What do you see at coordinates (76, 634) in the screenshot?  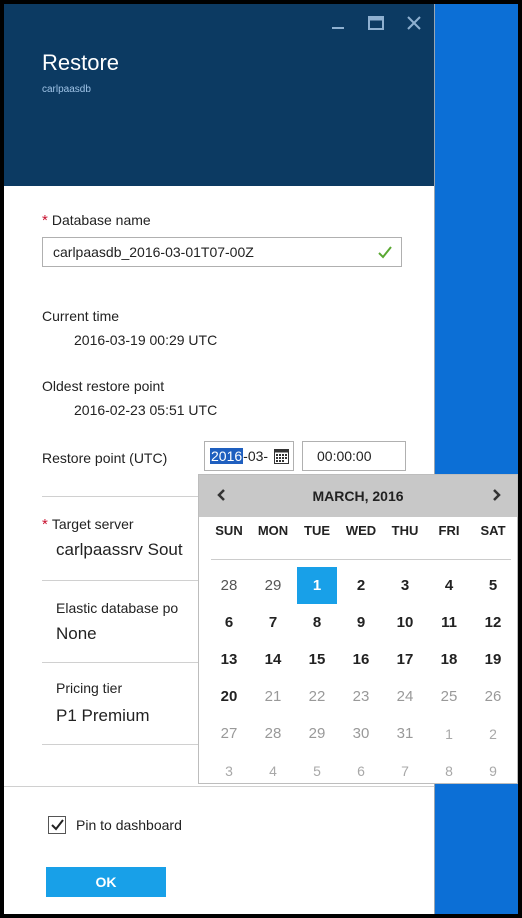 I see `elastic-pool-value: None` at bounding box center [76, 634].